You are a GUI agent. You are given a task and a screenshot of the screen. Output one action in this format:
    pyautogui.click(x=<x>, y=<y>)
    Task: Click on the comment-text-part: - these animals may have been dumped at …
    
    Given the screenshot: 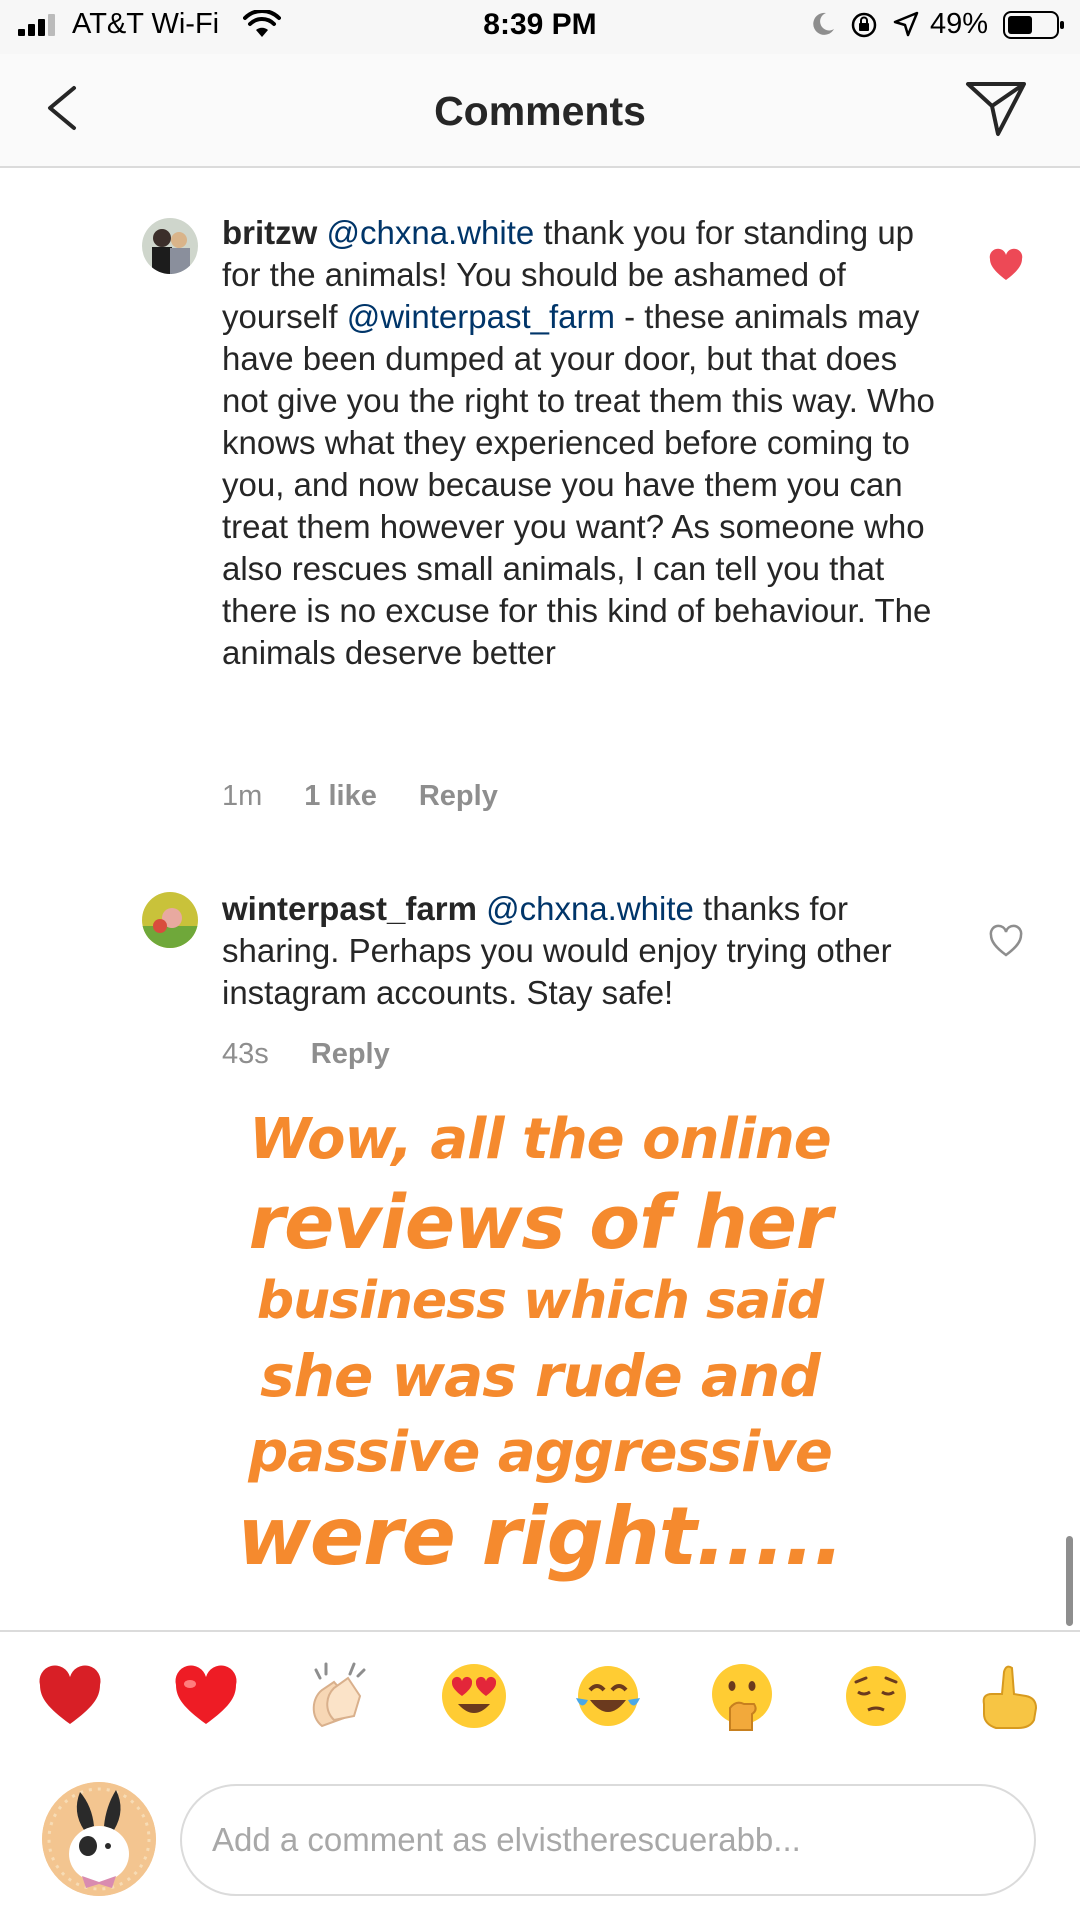 What is the action you would take?
    pyautogui.click(x=578, y=484)
    